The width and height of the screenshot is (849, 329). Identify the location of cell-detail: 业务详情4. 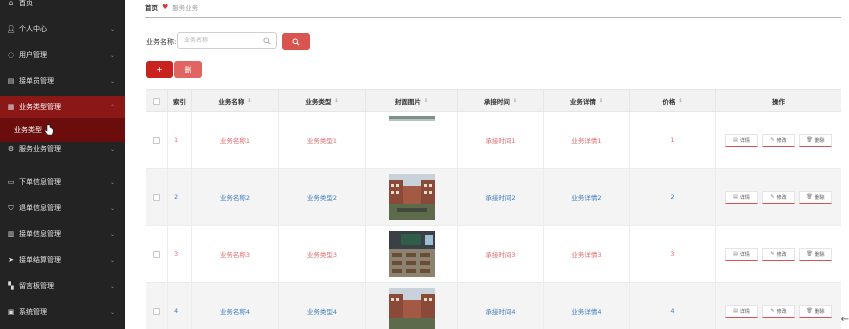
(587, 306).